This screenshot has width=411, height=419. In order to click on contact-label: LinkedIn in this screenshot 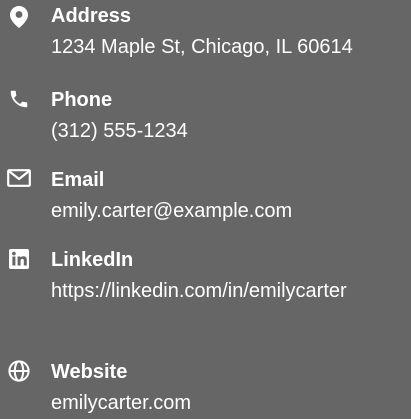, I will do `click(92, 260)`.